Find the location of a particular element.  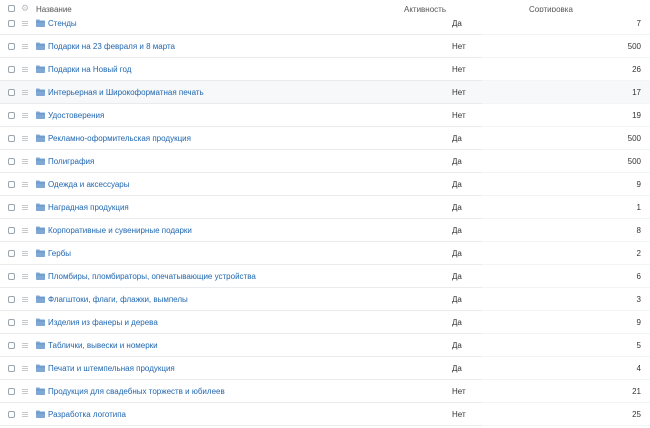

table-row: Стенды Да 7 is located at coordinates (325, 23).